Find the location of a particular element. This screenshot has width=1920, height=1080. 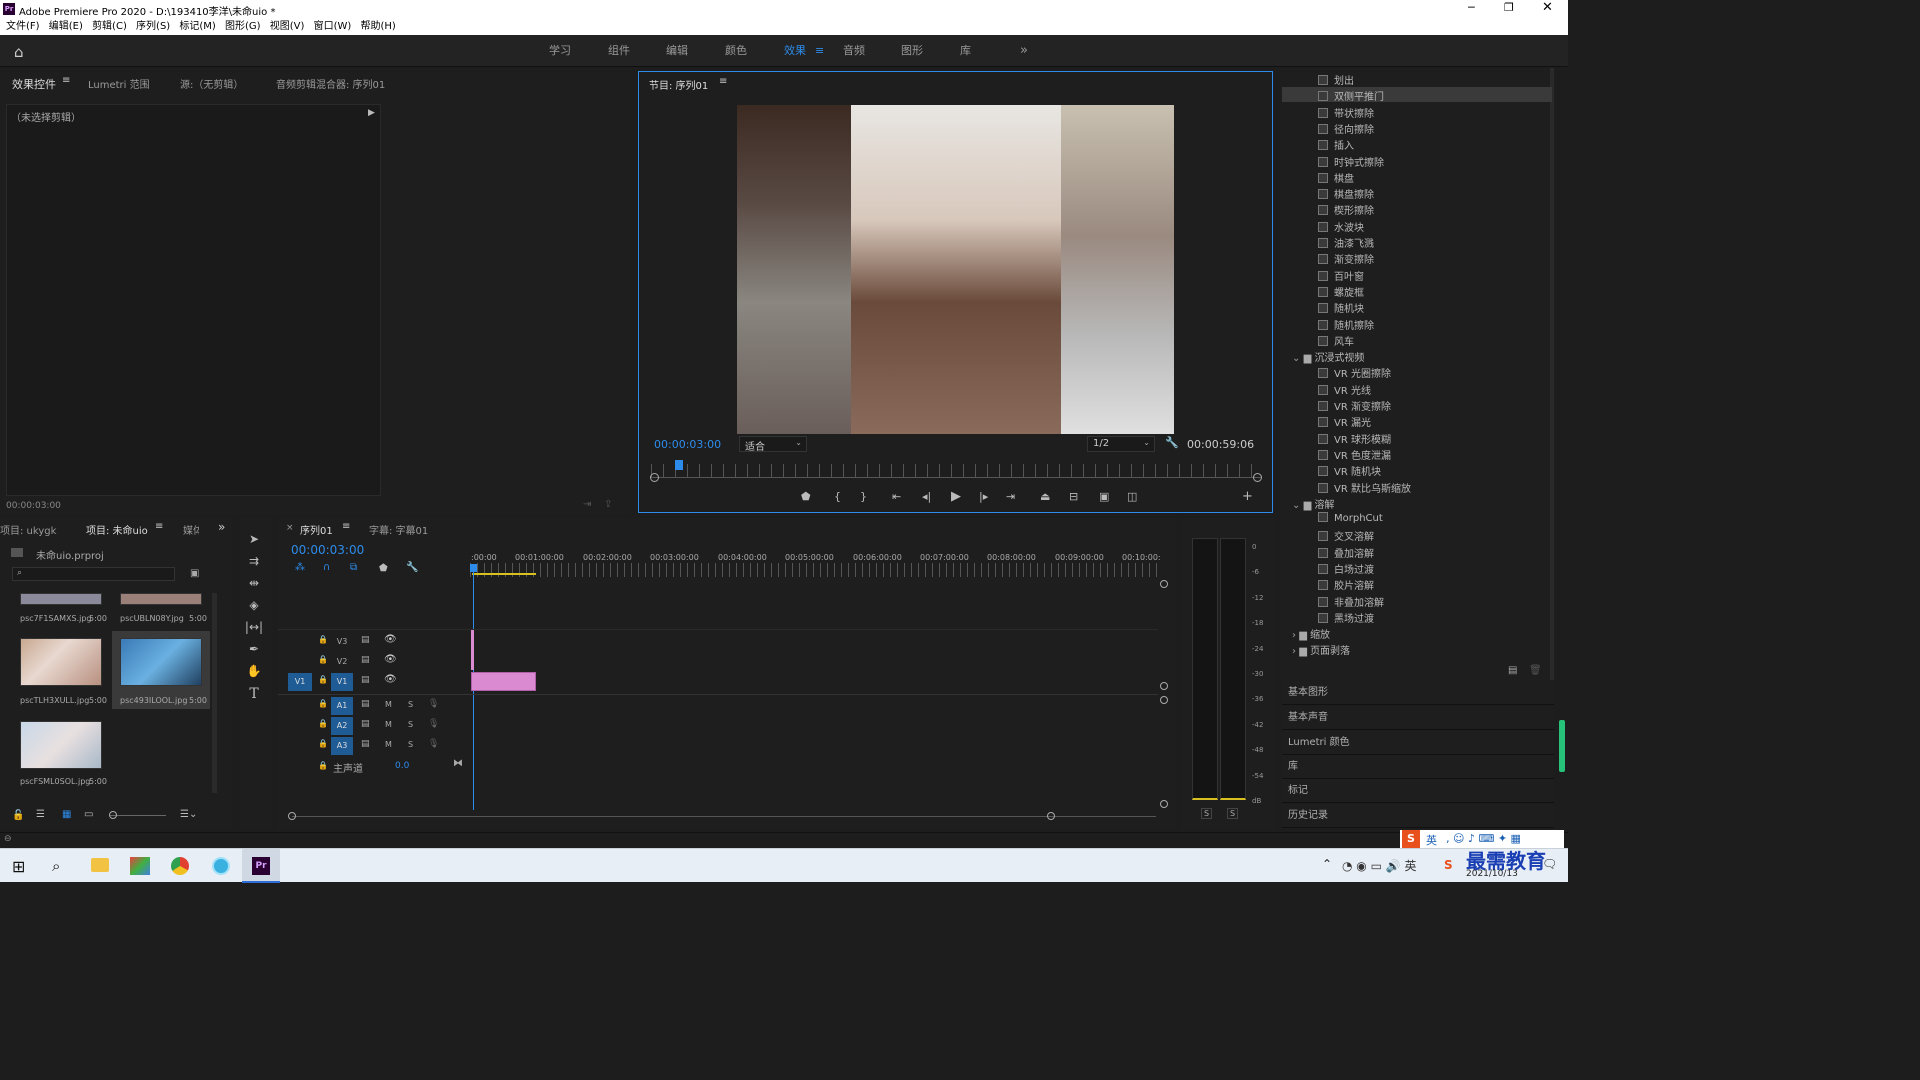

expand-arrow-icon: ▶ is located at coordinates (371, 113).